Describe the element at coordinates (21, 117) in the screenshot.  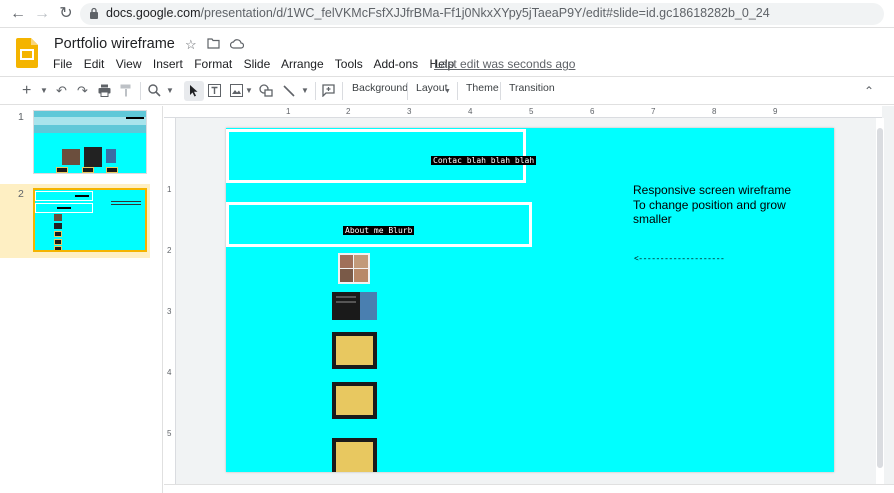
I see `slide-number: 1` at that location.